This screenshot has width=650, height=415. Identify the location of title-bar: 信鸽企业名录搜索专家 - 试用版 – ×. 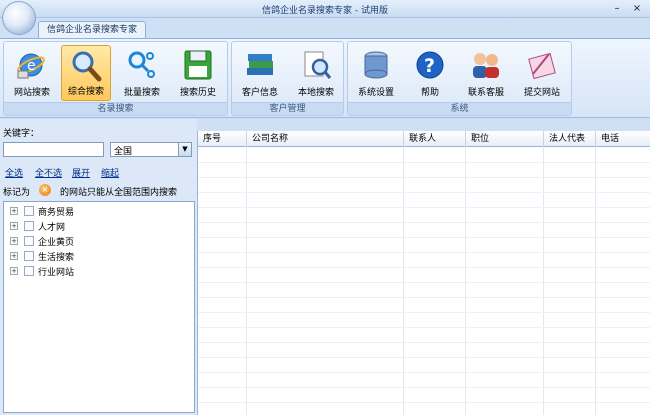
(325, 9).